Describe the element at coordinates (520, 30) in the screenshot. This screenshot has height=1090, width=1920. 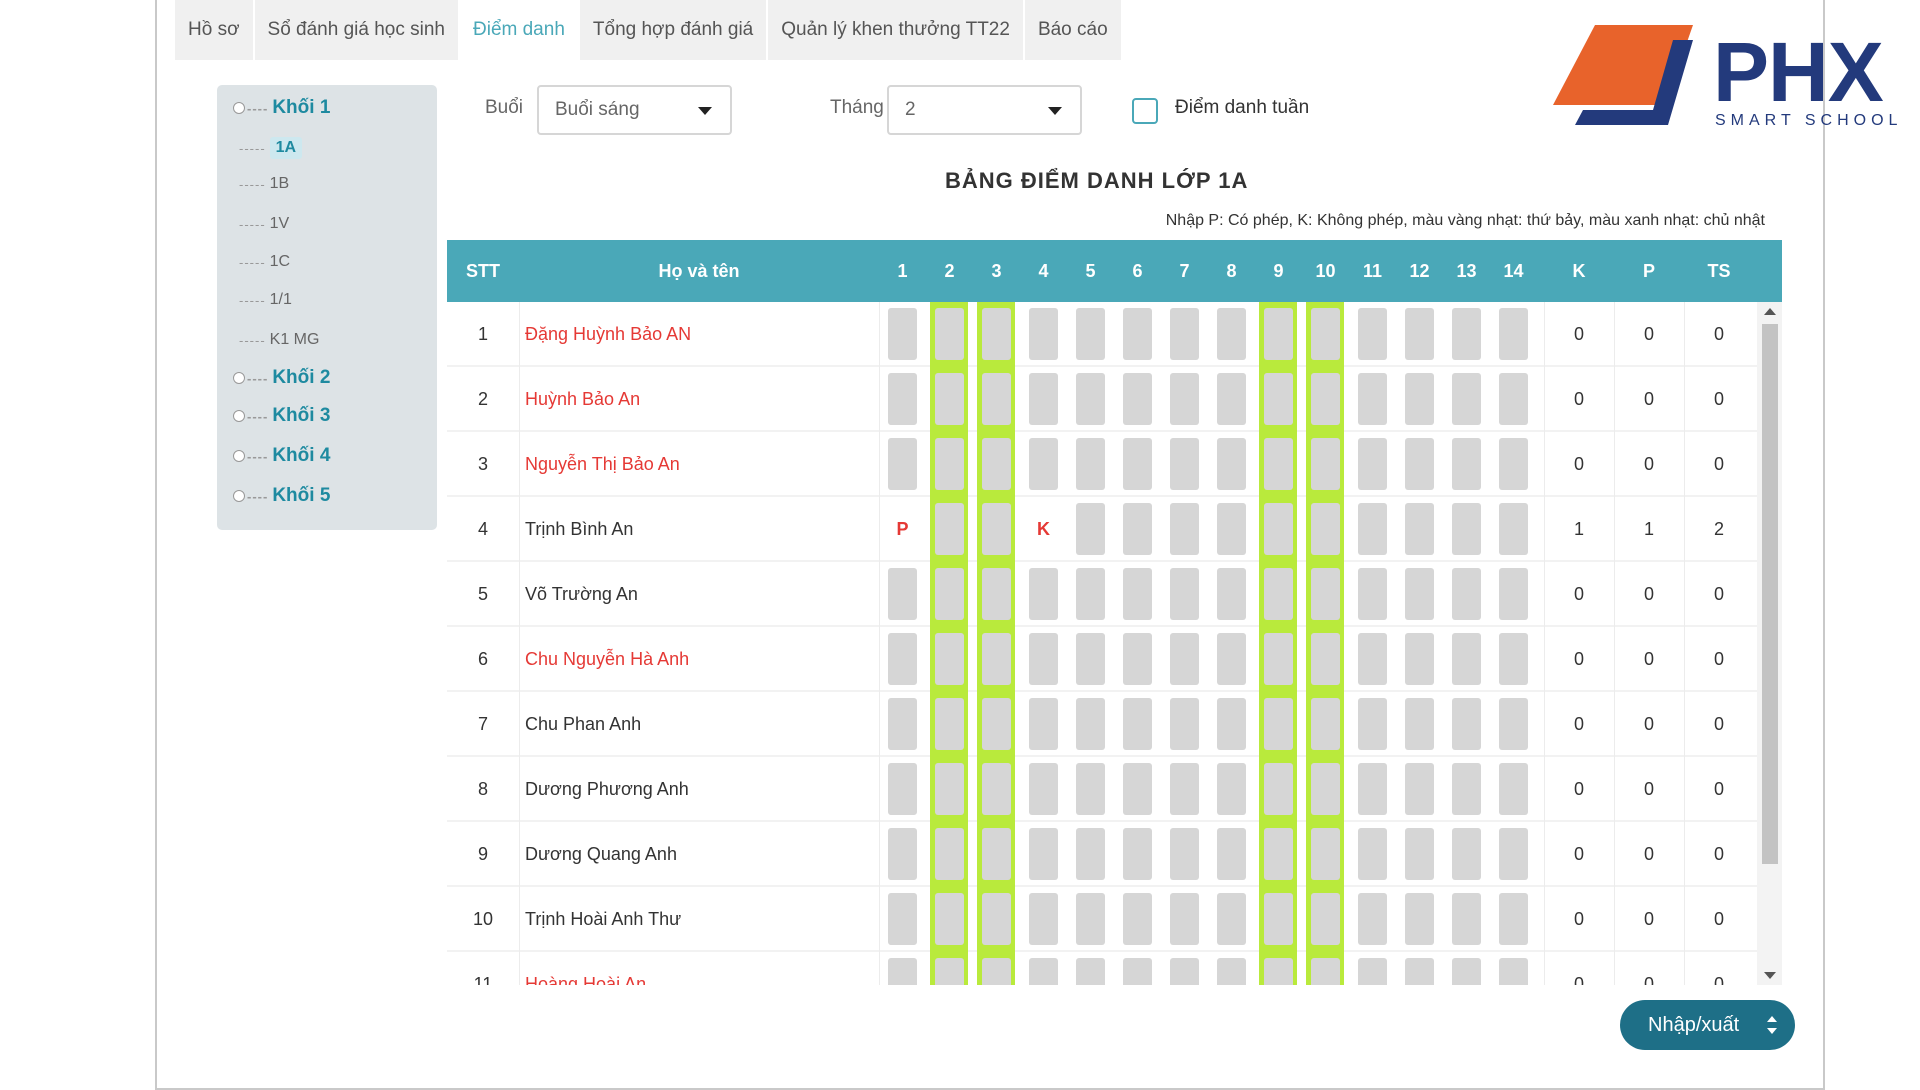
I see `tab-3: Điểm danh` at that location.